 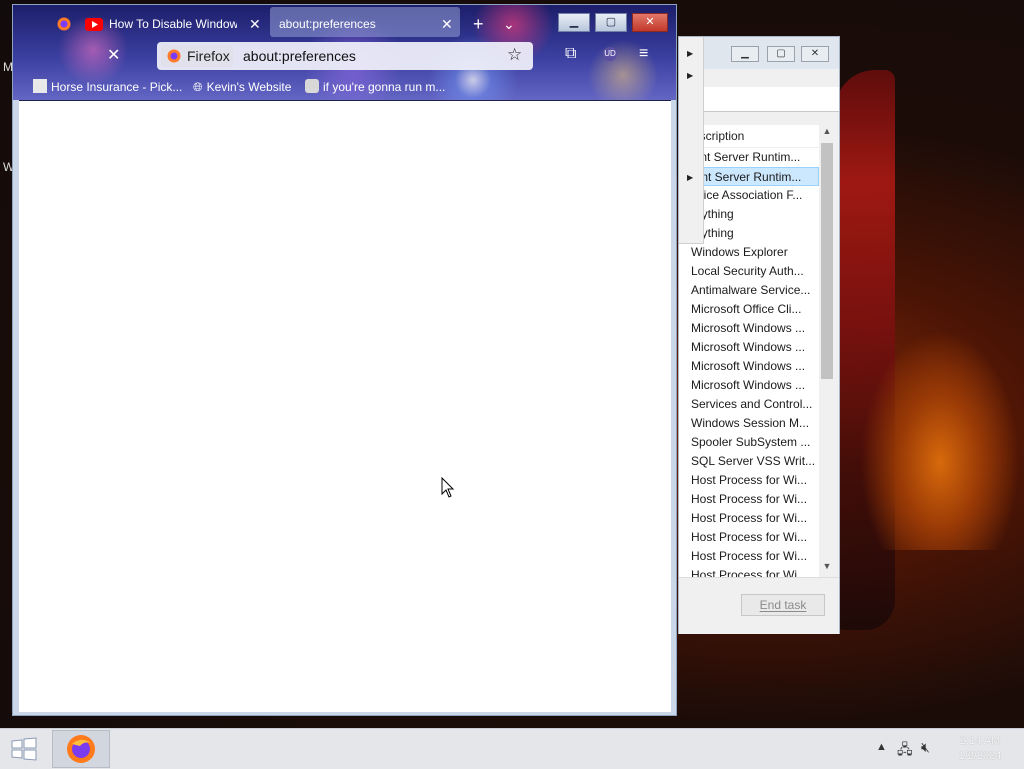 I want to click on scroll-down-icon: ▼, so click(x=827, y=566).